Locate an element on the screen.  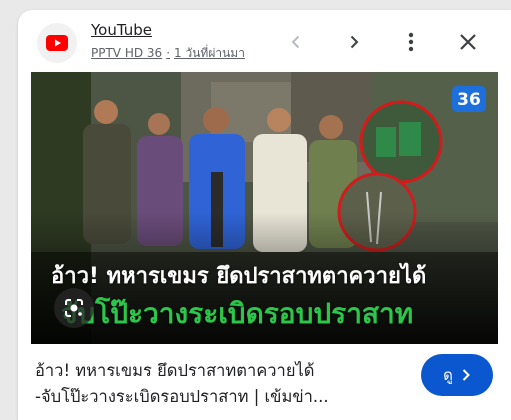
close-button is located at coordinates (468, 42).